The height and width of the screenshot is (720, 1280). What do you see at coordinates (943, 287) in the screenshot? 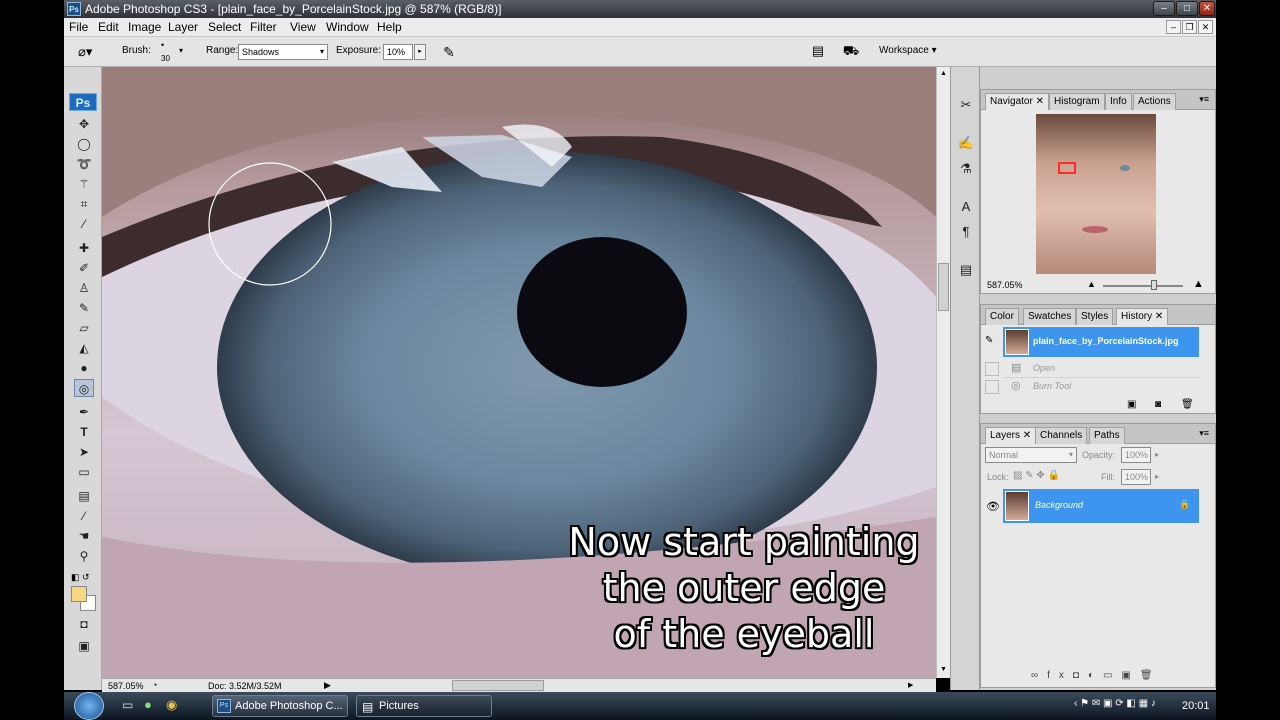
I see `vertical-scroll-thumb` at bounding box center [943, 287].